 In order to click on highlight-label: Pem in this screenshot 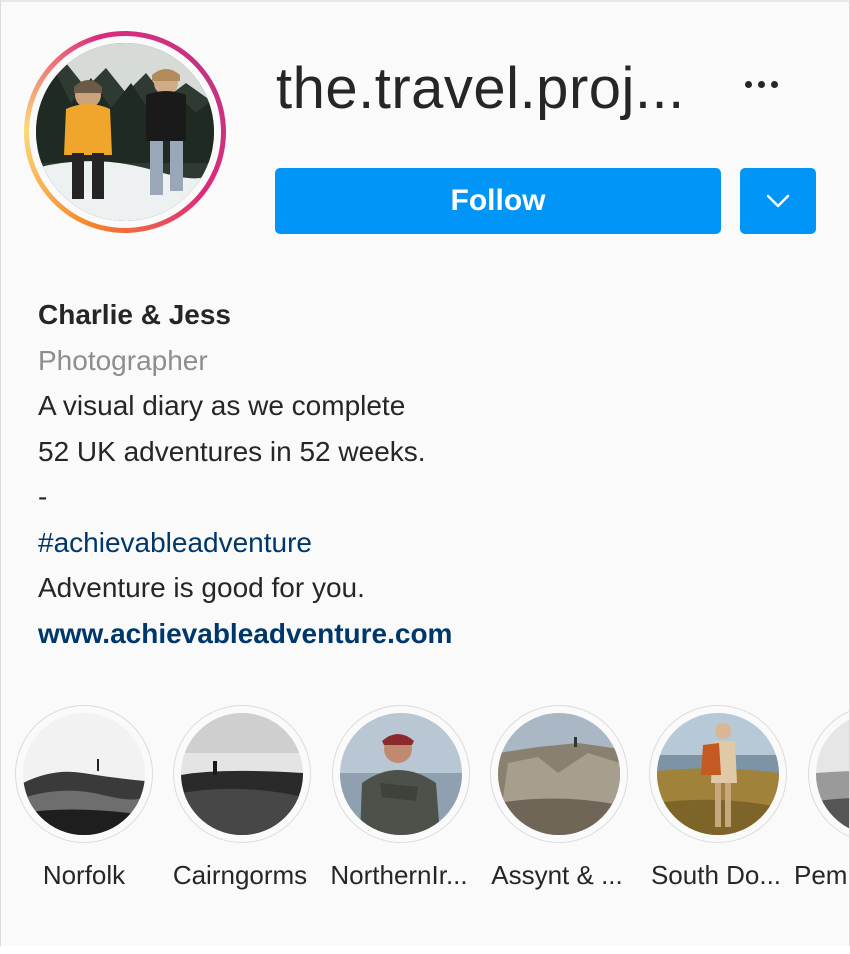, I will do `click(821, 875)`.